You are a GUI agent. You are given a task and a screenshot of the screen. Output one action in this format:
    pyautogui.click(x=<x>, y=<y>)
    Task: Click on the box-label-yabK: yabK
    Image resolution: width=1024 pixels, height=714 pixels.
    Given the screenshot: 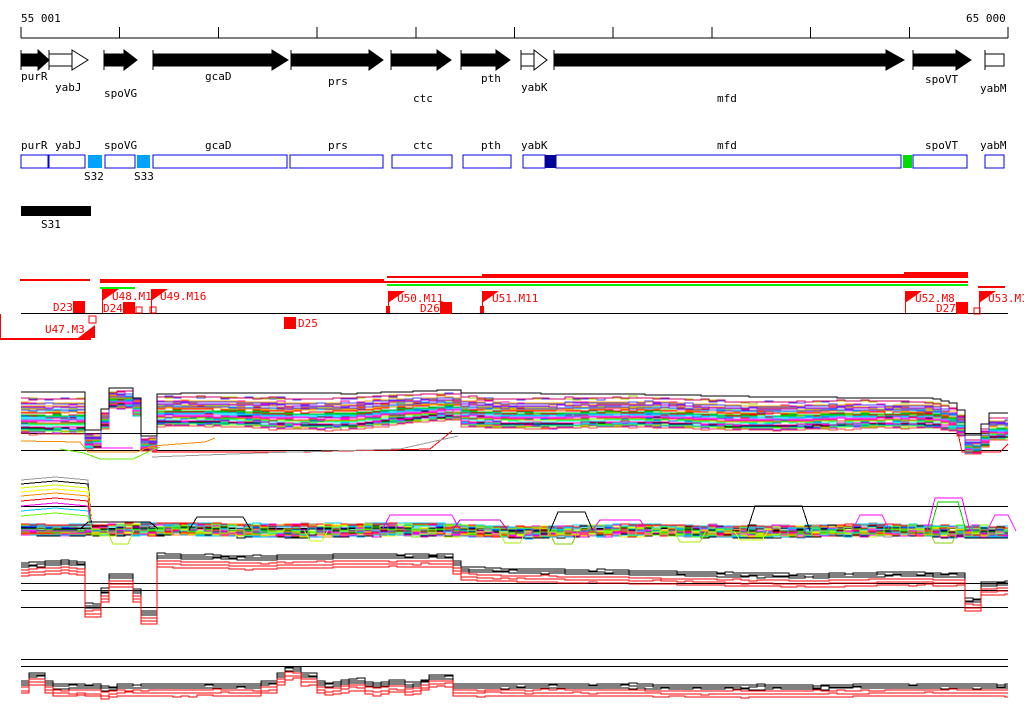 What is the action you would take?
    pyautogui.click(x=534, y=145)
    